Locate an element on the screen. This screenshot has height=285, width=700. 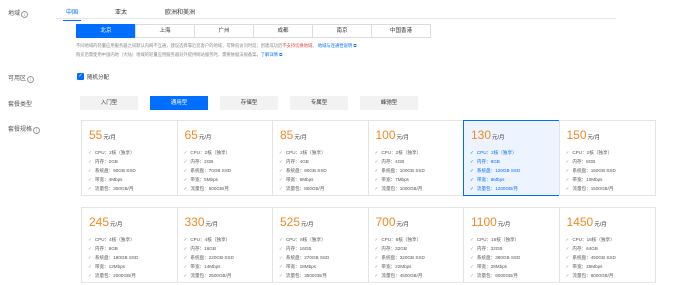
spec-cpu: ✓ CPU：4核（独享） is located at coordinates (111, 239).